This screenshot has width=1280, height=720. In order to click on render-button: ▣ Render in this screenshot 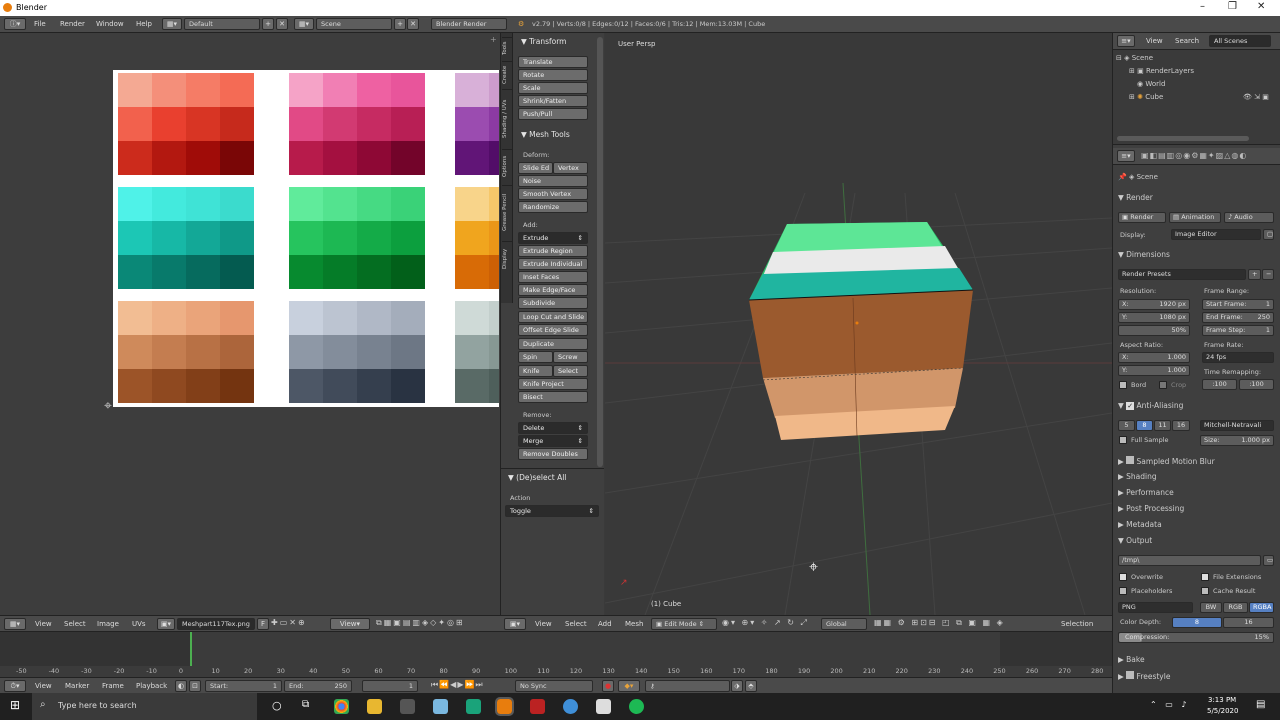, I will do `click(1142, 217)`.